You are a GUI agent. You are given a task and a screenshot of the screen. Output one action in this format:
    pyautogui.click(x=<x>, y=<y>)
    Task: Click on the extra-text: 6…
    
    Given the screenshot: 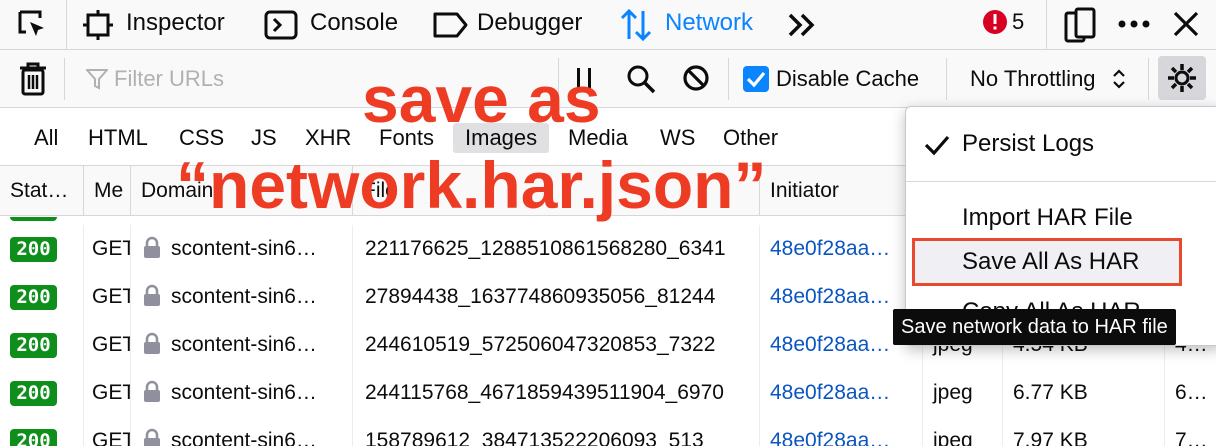 What is the action you would take?
    pyautogui.click(x=1191, y=392)
    